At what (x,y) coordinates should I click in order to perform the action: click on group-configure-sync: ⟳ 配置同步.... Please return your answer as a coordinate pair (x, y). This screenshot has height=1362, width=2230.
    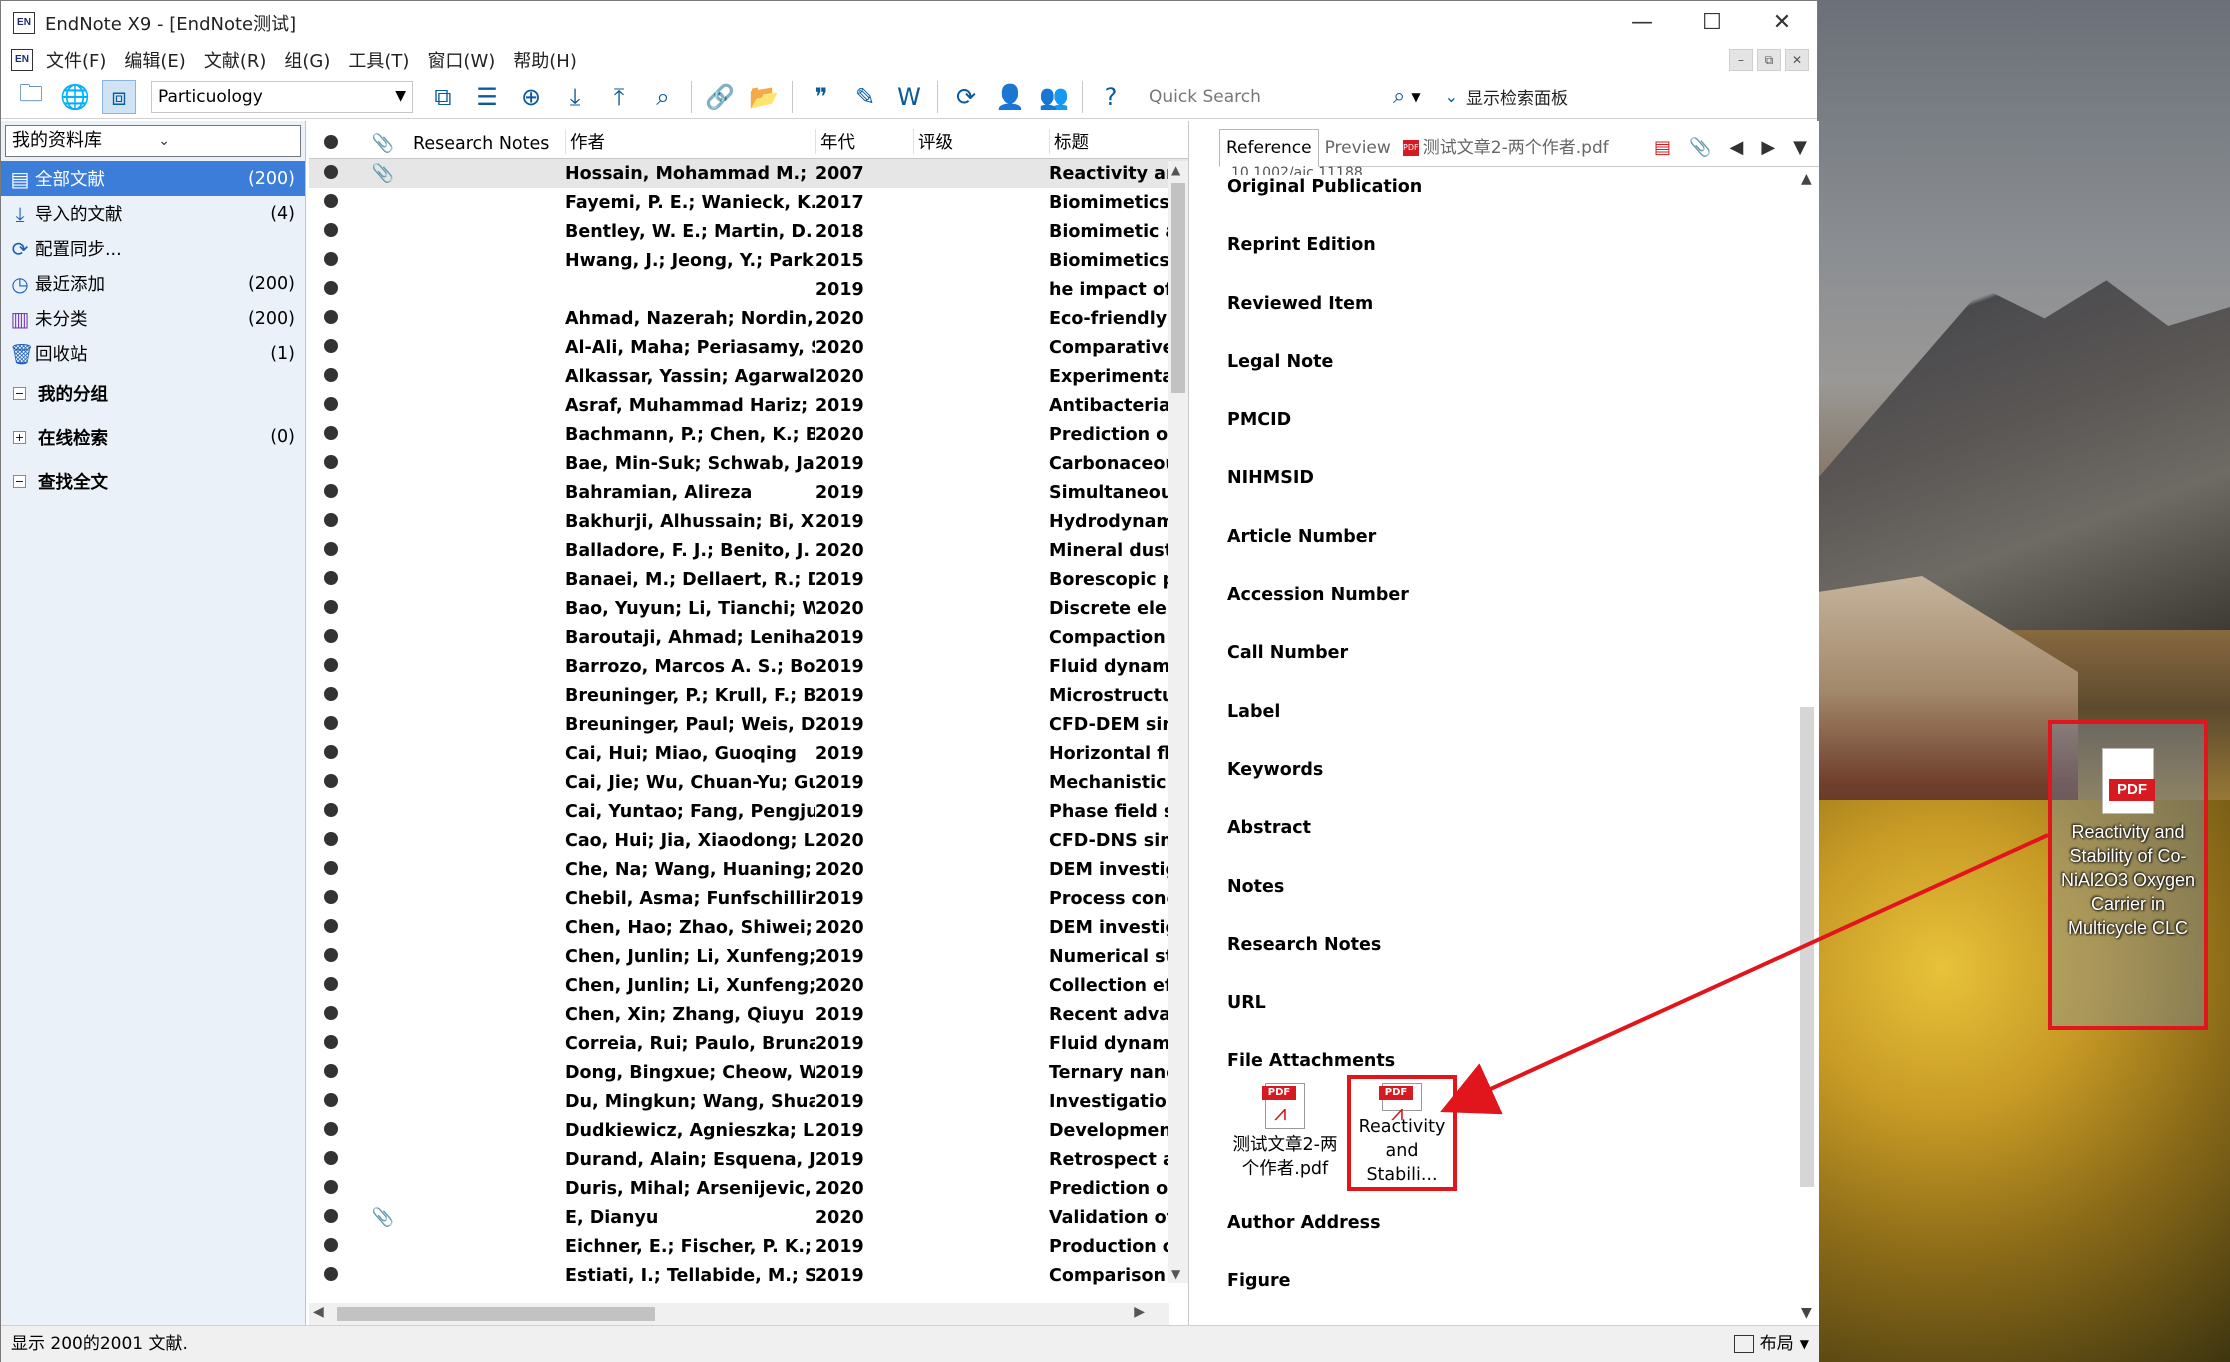
    Looking at the image, I should click on (153, 248).